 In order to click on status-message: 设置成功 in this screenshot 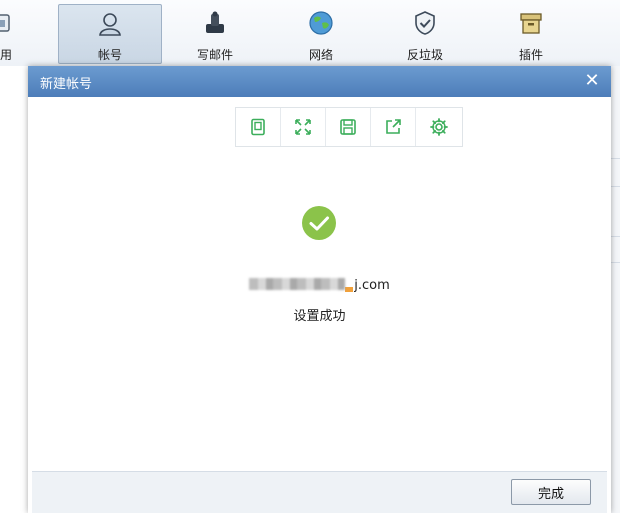, I will do `click(319, 316)`.